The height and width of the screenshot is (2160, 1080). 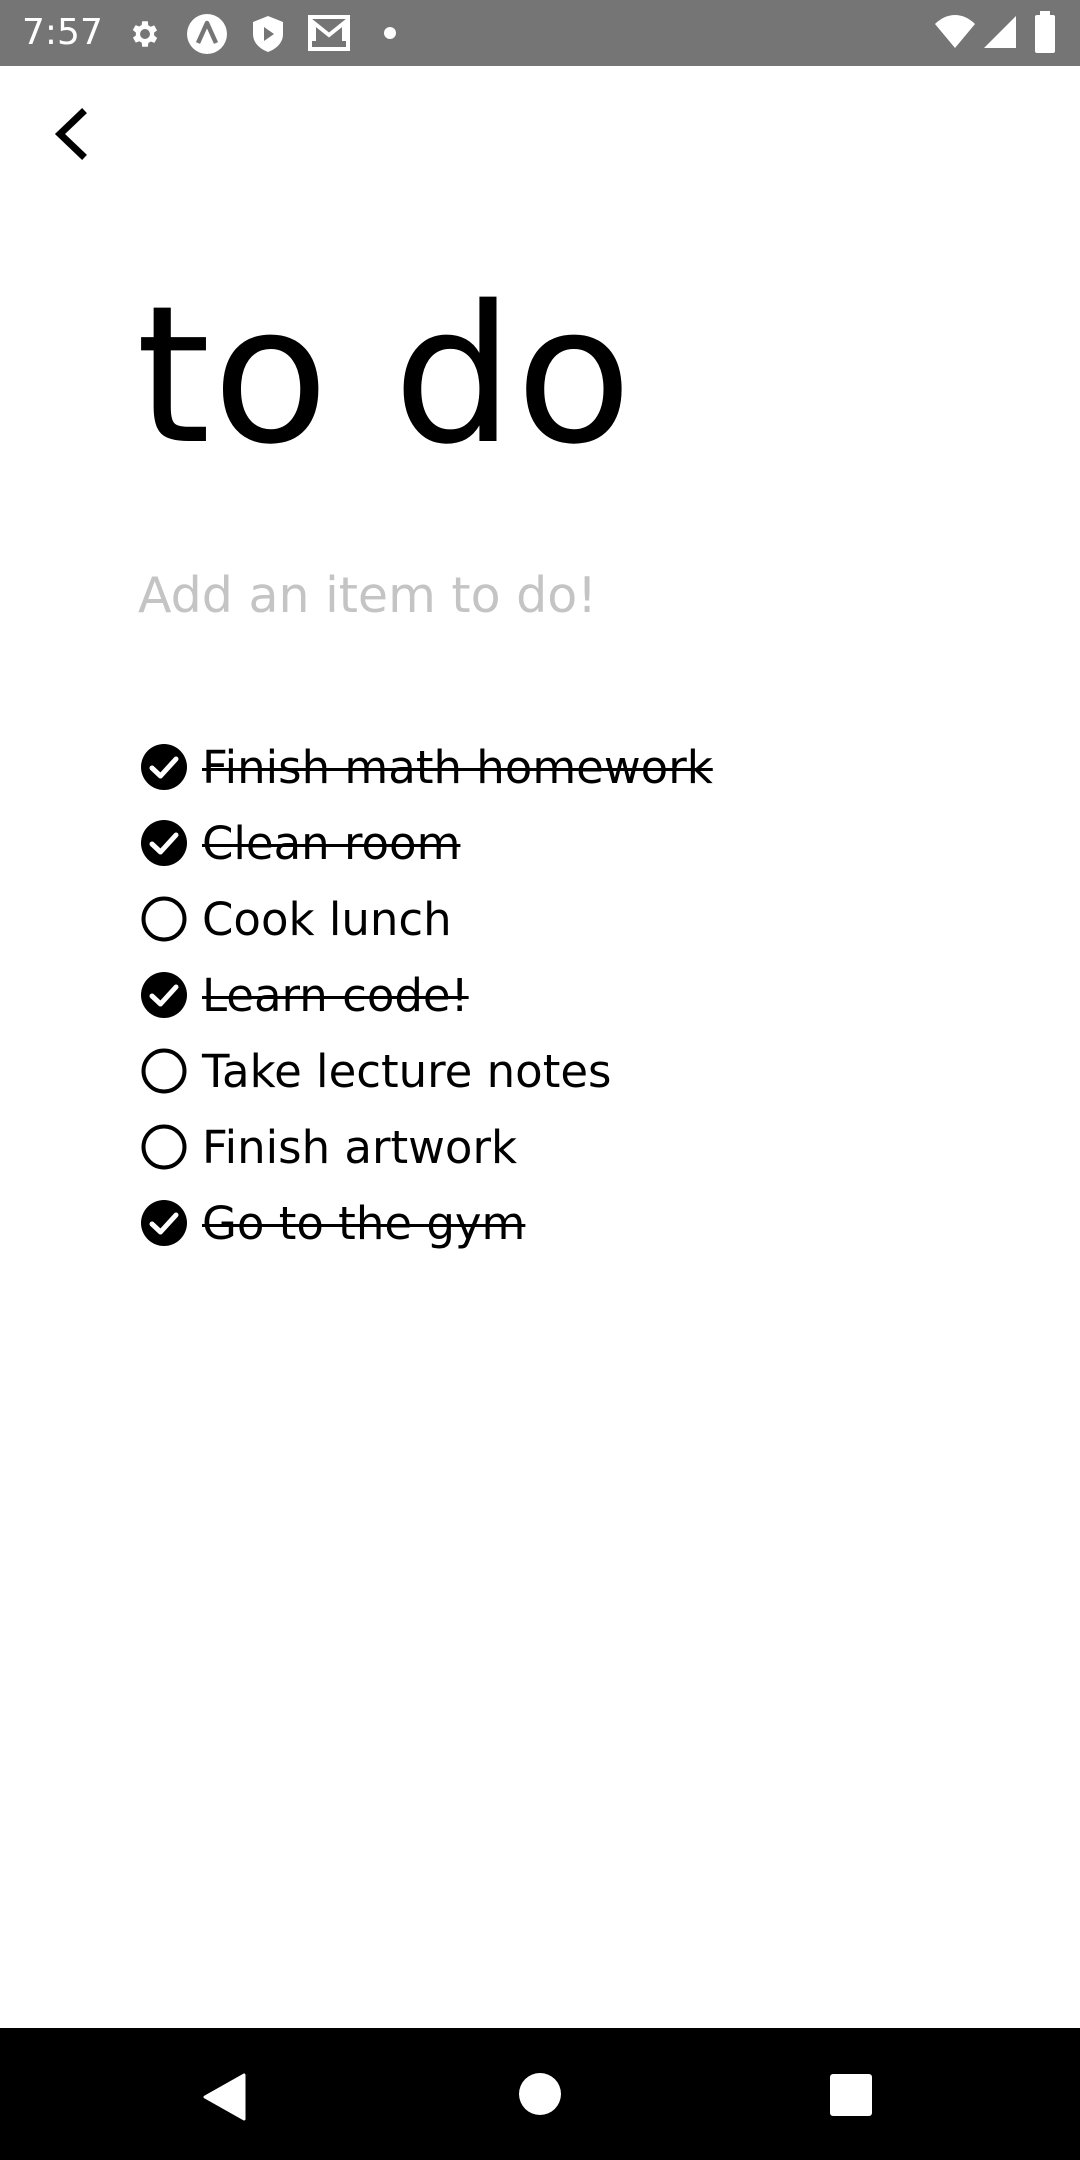 What do you see at coordinates (540, 33) in the screenshot?
I see `status-bar: 7:57` at bounding box center [540, 33].